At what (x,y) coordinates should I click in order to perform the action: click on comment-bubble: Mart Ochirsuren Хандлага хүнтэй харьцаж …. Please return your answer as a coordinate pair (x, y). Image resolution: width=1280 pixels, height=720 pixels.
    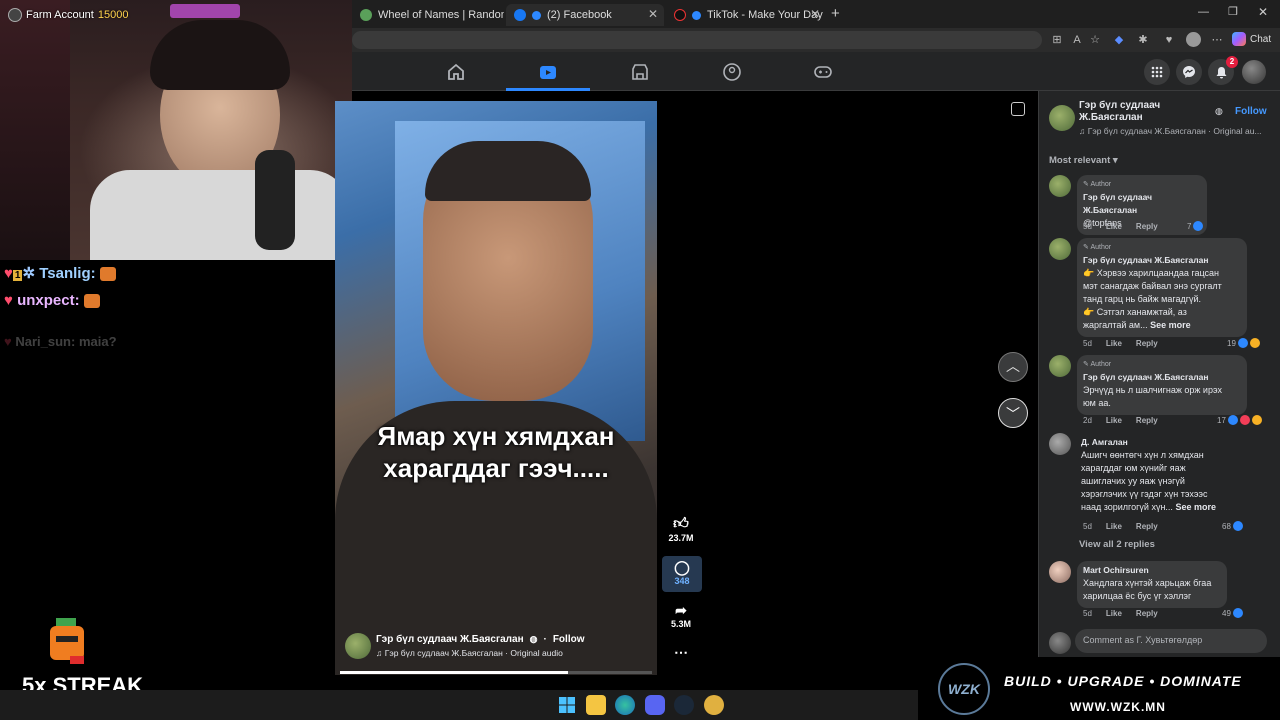
    Looking at the image, I should click on (1152, 584).